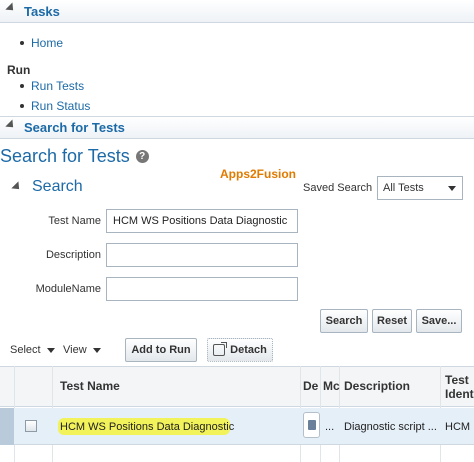 This screenshot has height=462, width=474. Describe the element at coordinates (147, 427) in the screenshot. I see `cell-test-name: HCM WS Positions Data Diagnostic` at that location.